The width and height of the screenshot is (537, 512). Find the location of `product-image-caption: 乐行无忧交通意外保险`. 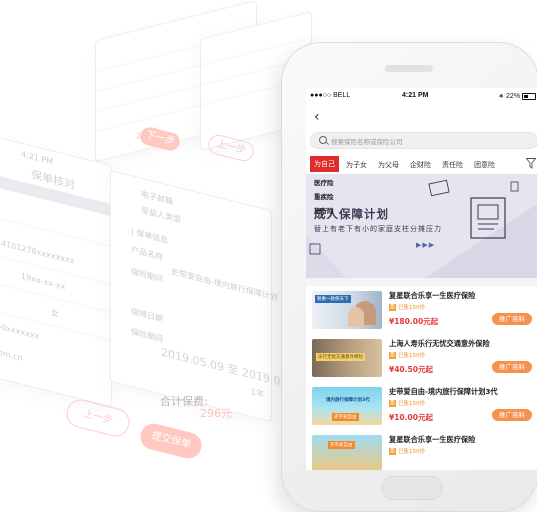

product-image-caption: 乐行无忧交通意外保险 is located at coordinates (340, 357).